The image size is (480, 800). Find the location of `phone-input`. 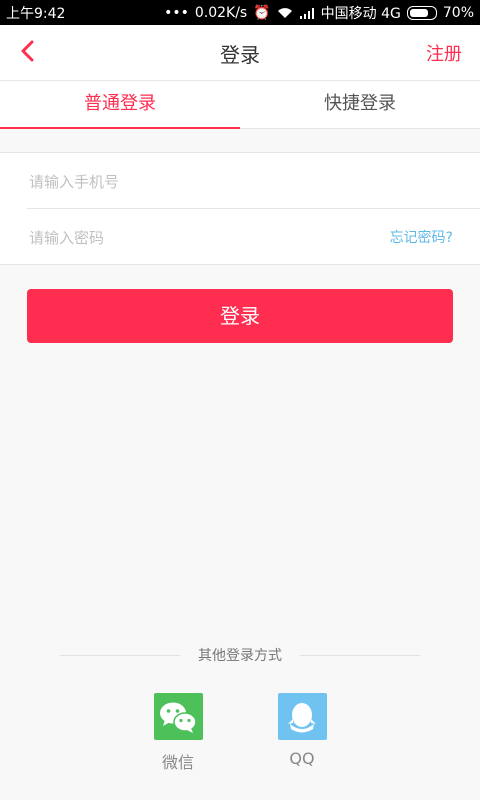

phone-input is located at coordinates (189, 182).